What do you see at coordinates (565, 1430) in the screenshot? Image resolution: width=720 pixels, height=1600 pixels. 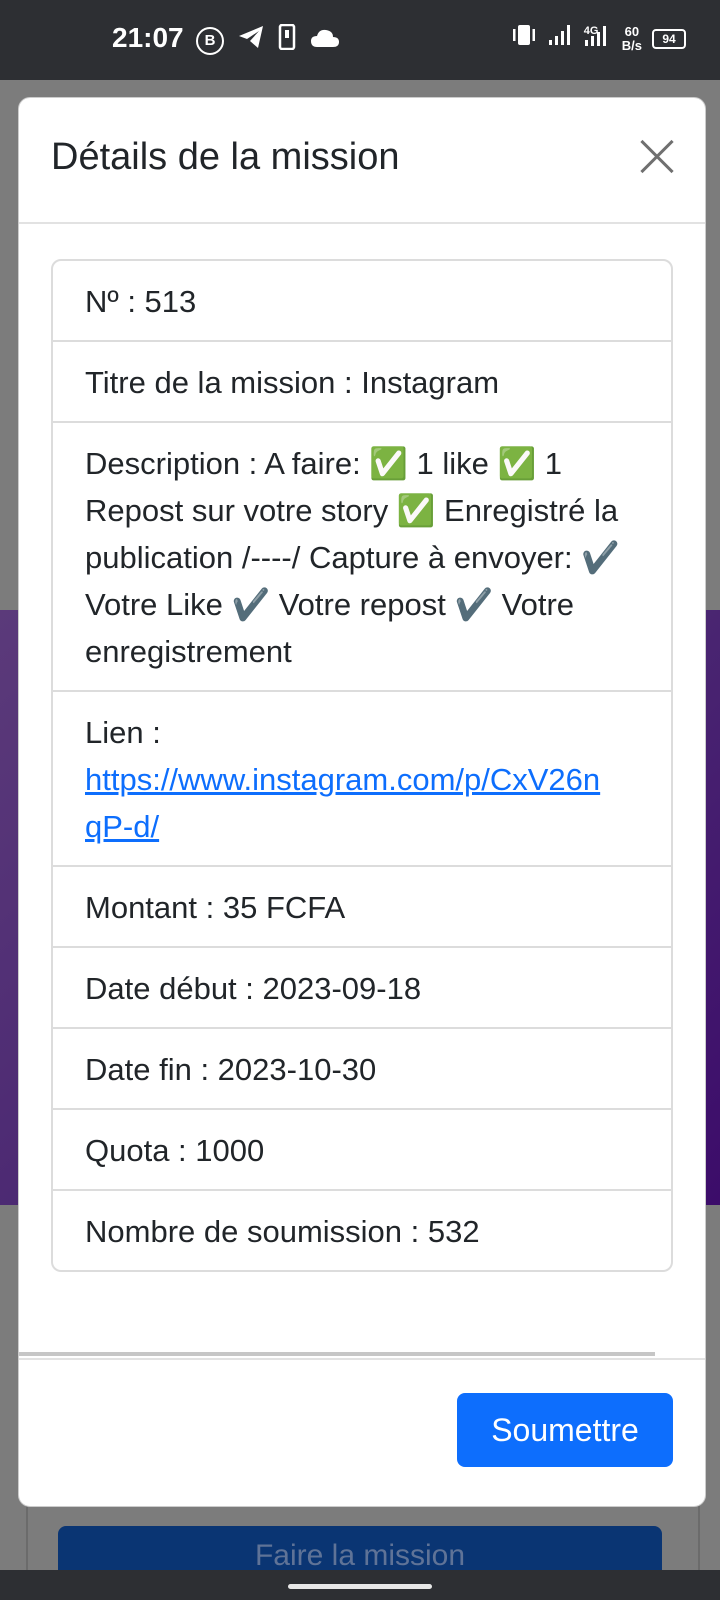 I see `submit-button: Soumettre` at bounding box center [565, 1430].